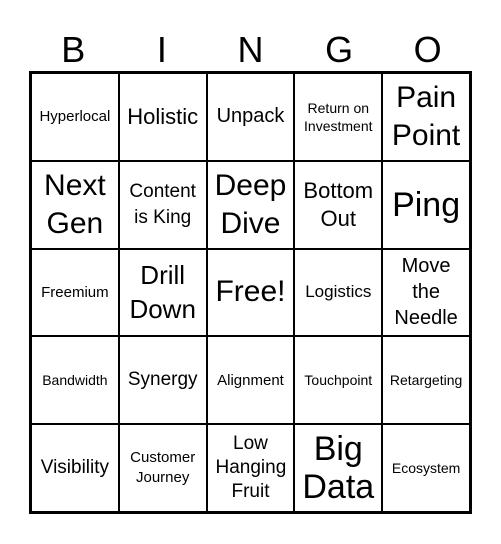 This screenshot has height=544, width=501. I want to click on bingo-cell: Holistic, so click(162, 117).